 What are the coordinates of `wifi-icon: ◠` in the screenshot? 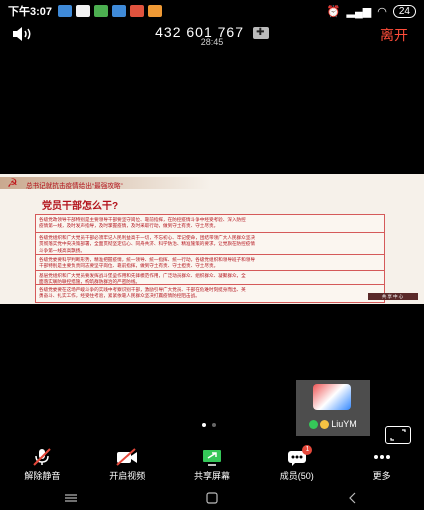 It's located at (382, 11).